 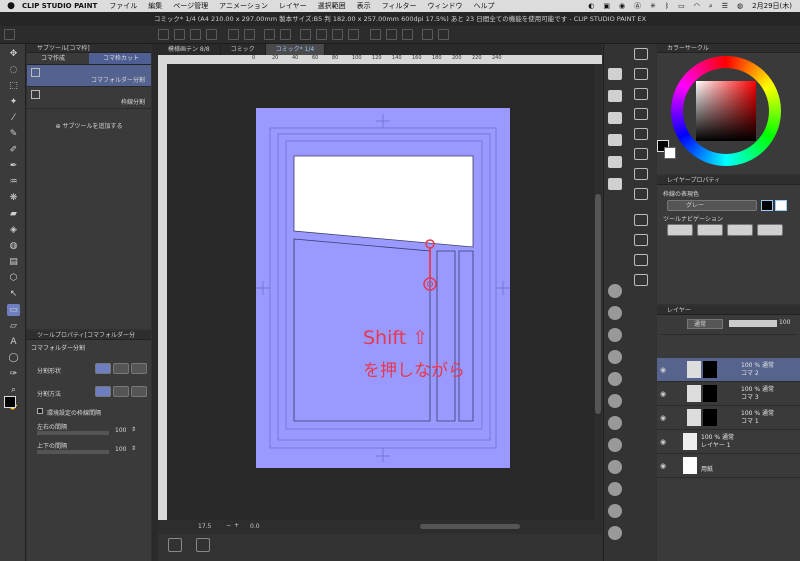 I want to click on correction-tool-icon: ✑, so click(x=13, y=374).